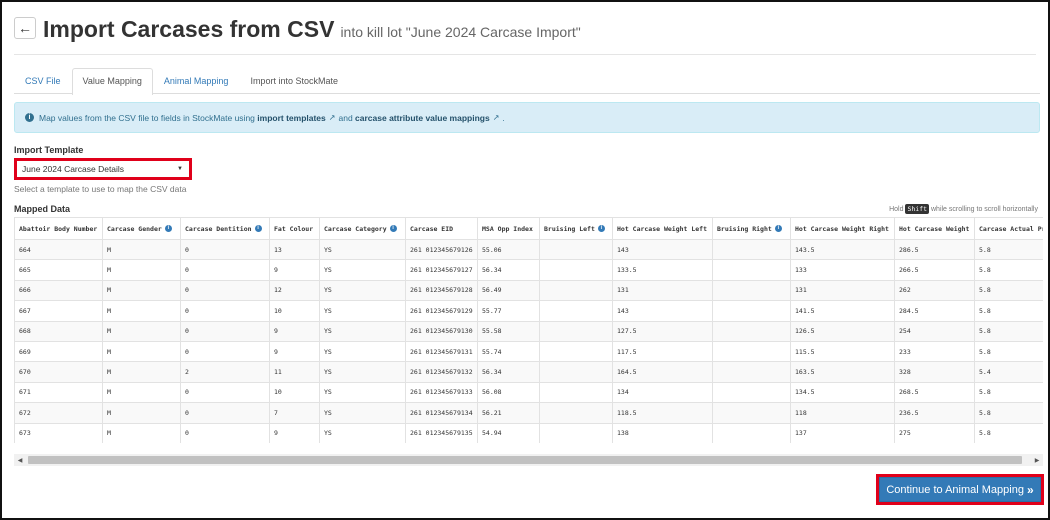 The width and height of the screenshot is (1050, 520). What do you see at coordinates (842, 270) in the screenshot?
I see `table-cell: 133` at bounding box center [842, 270].